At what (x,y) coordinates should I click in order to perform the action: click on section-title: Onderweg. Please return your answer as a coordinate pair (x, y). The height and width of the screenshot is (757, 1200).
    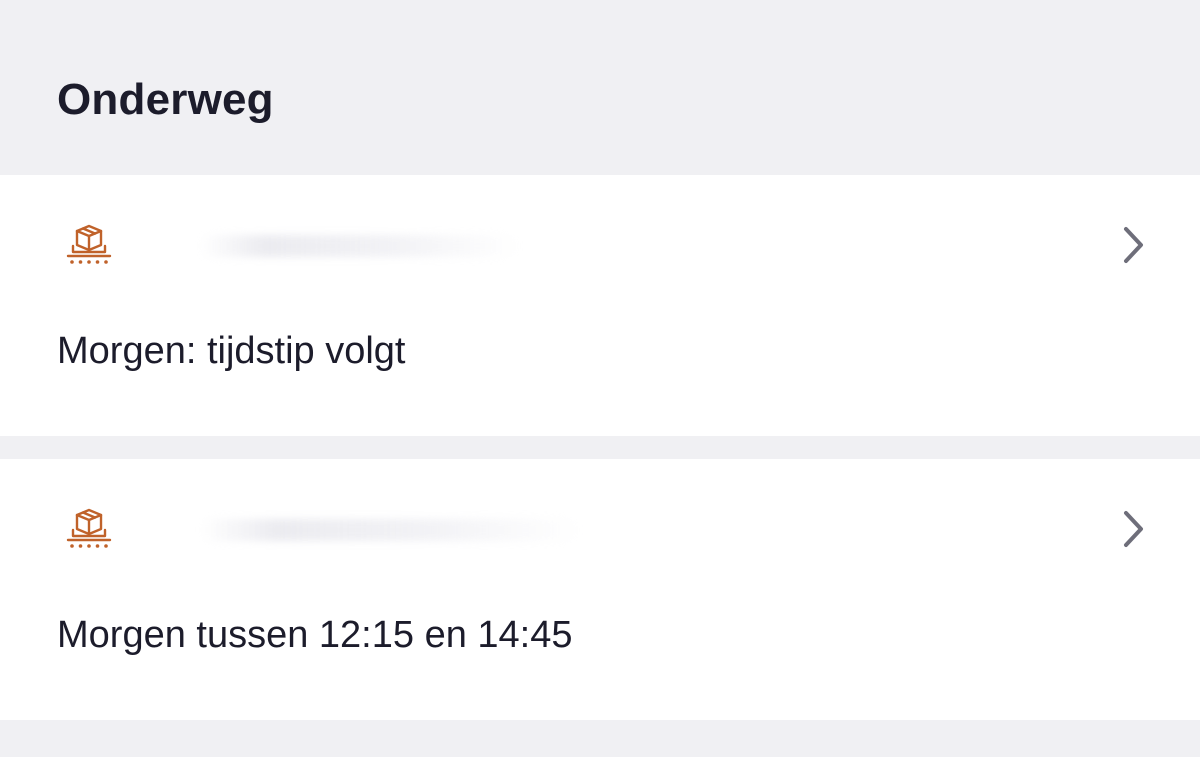
    Looking at the image, I should click on (165, 99).